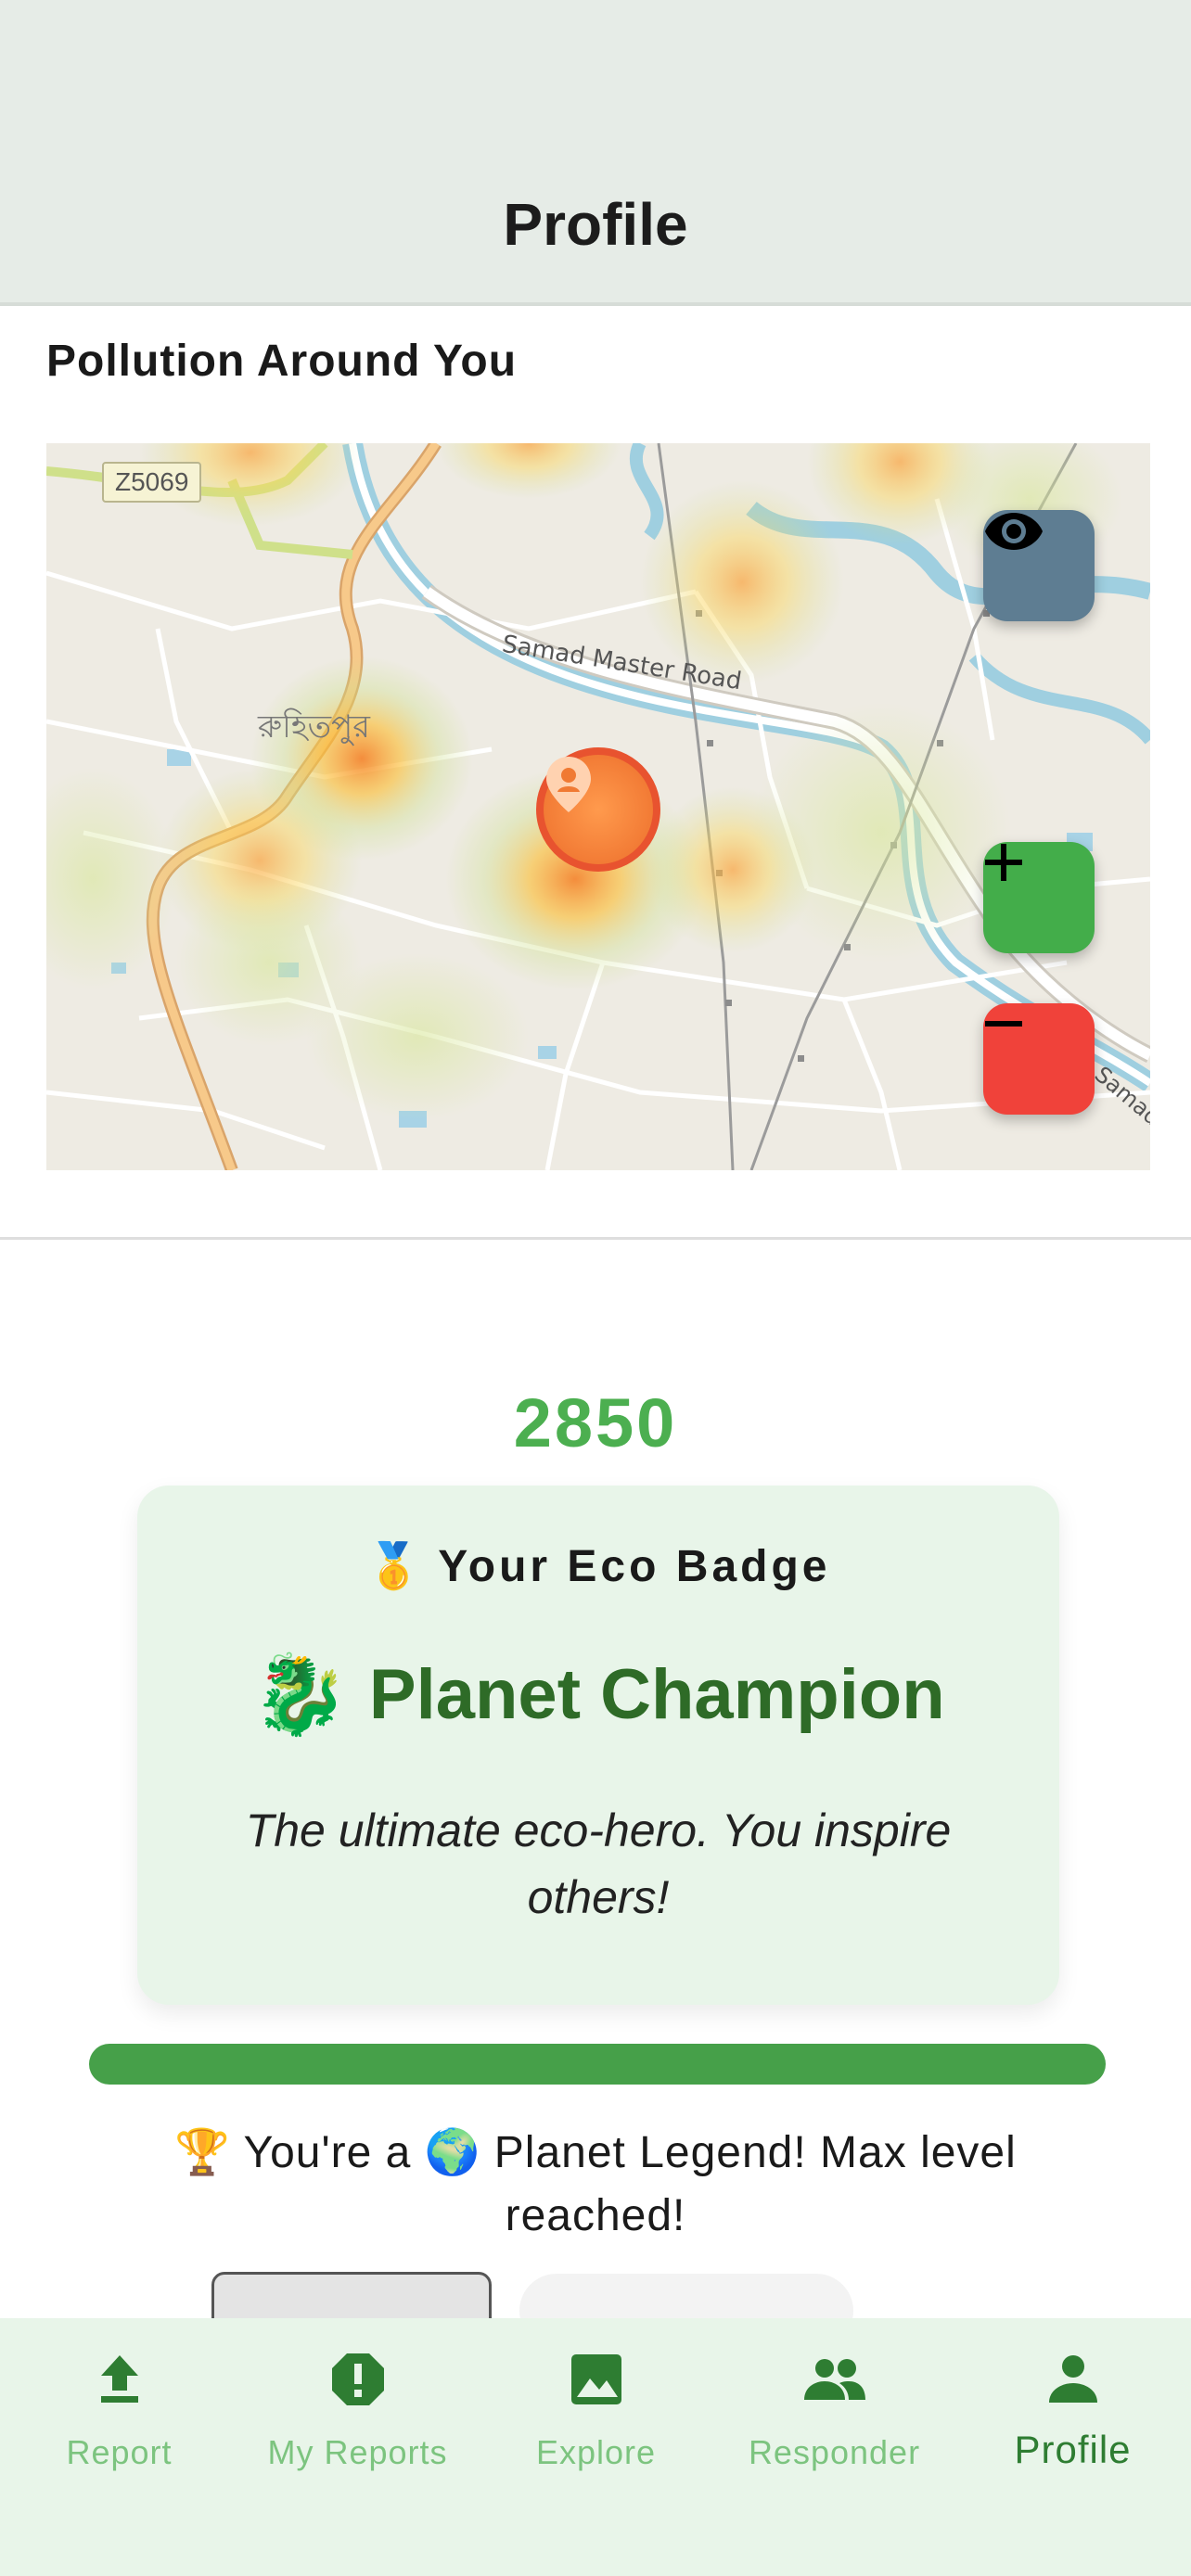  Describe the element at coordinates (393, 1566) in the screenshot. I see `medal-icon: 🥇` at that location.